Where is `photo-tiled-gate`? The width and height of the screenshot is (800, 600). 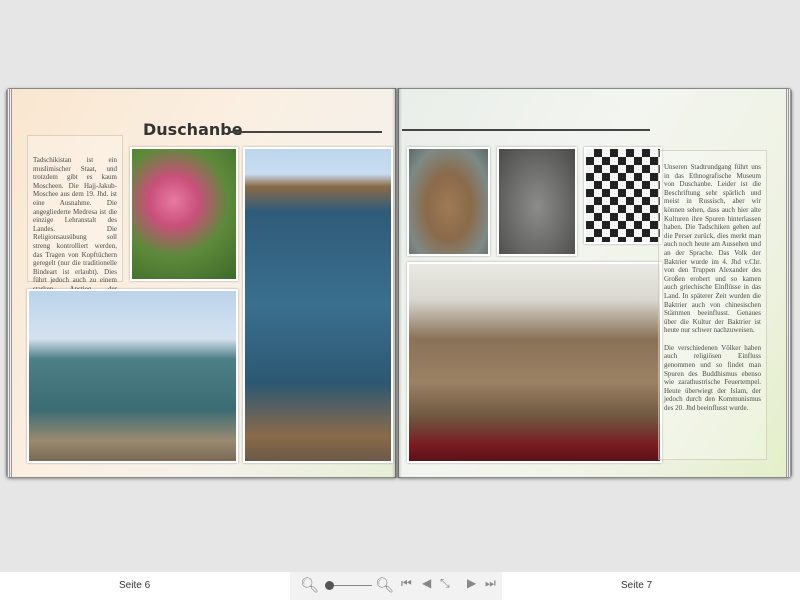 photo-tiled-gate is located at coordinates (318, 305).